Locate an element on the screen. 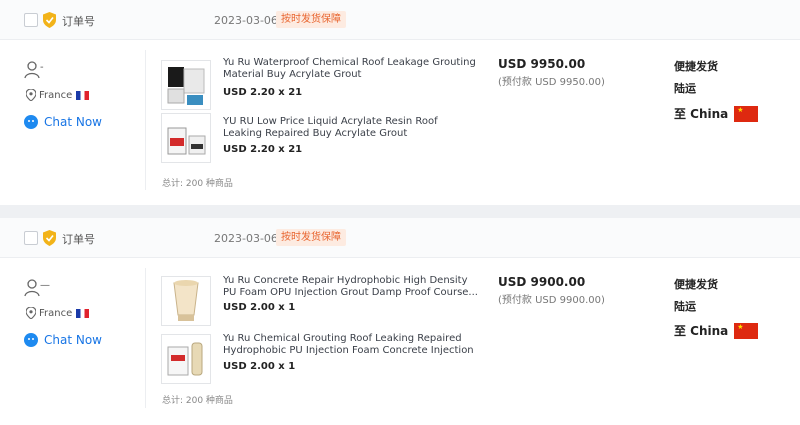  seller-info: — France Chat Now is located at coordinates (84, 312).